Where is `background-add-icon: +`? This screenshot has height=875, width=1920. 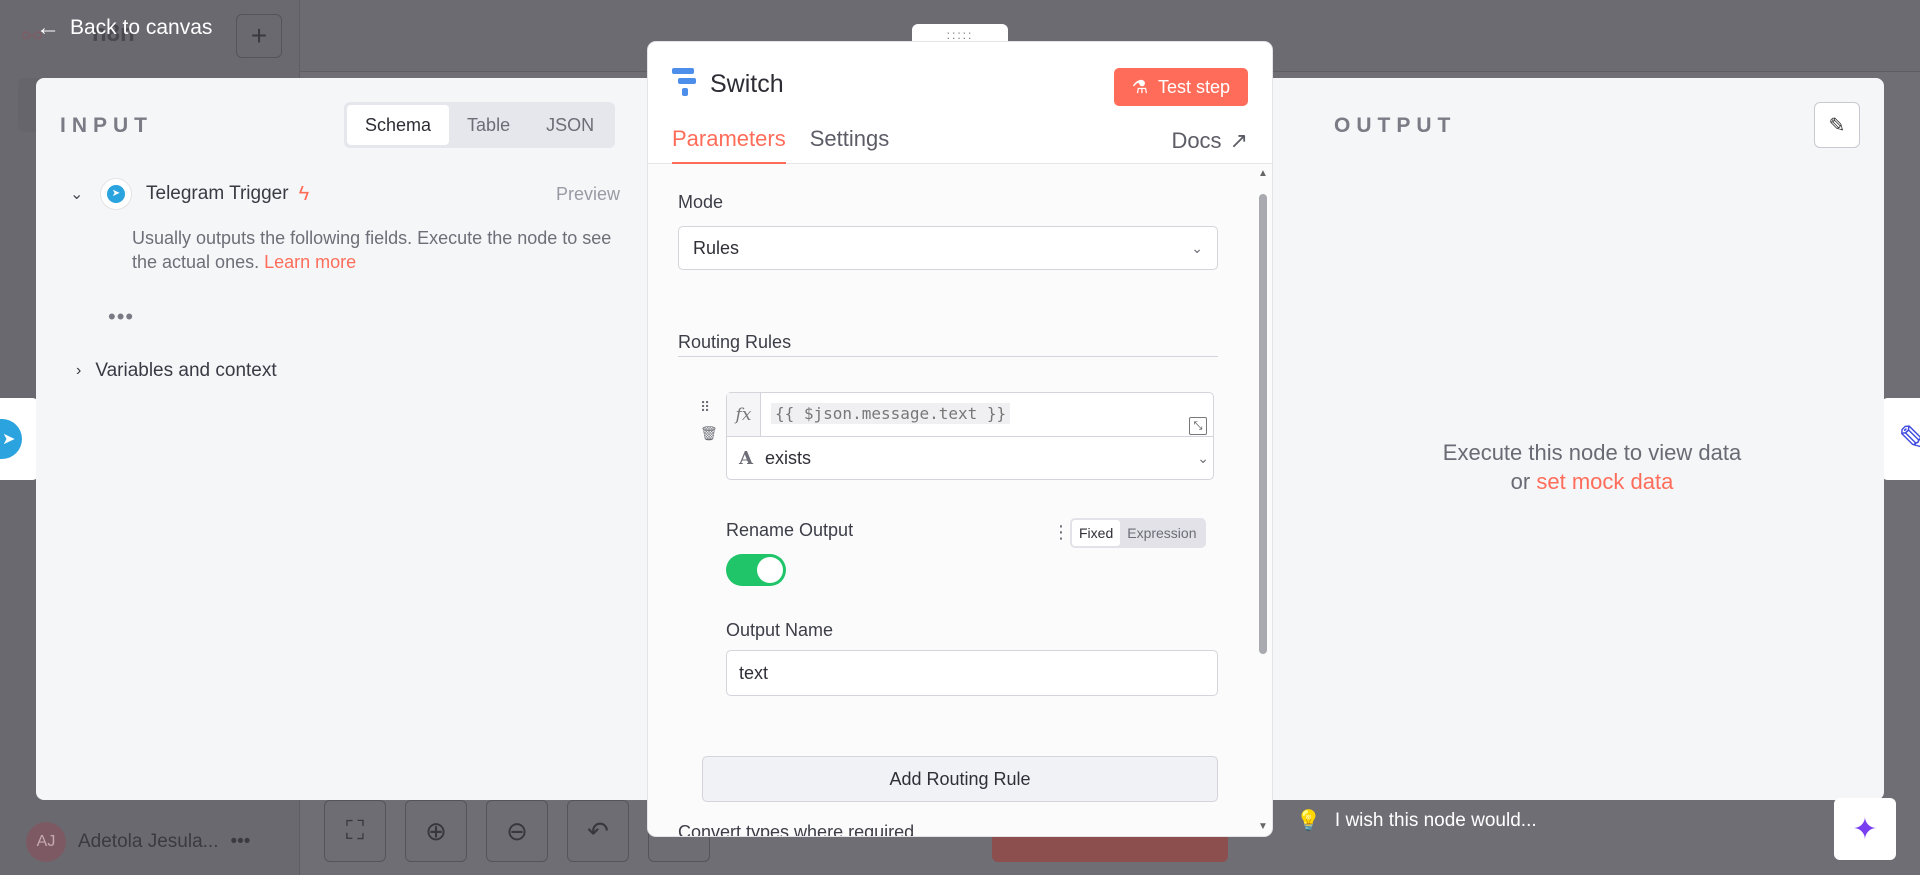 background-add-icon: + is located at coordinates (259, 36).